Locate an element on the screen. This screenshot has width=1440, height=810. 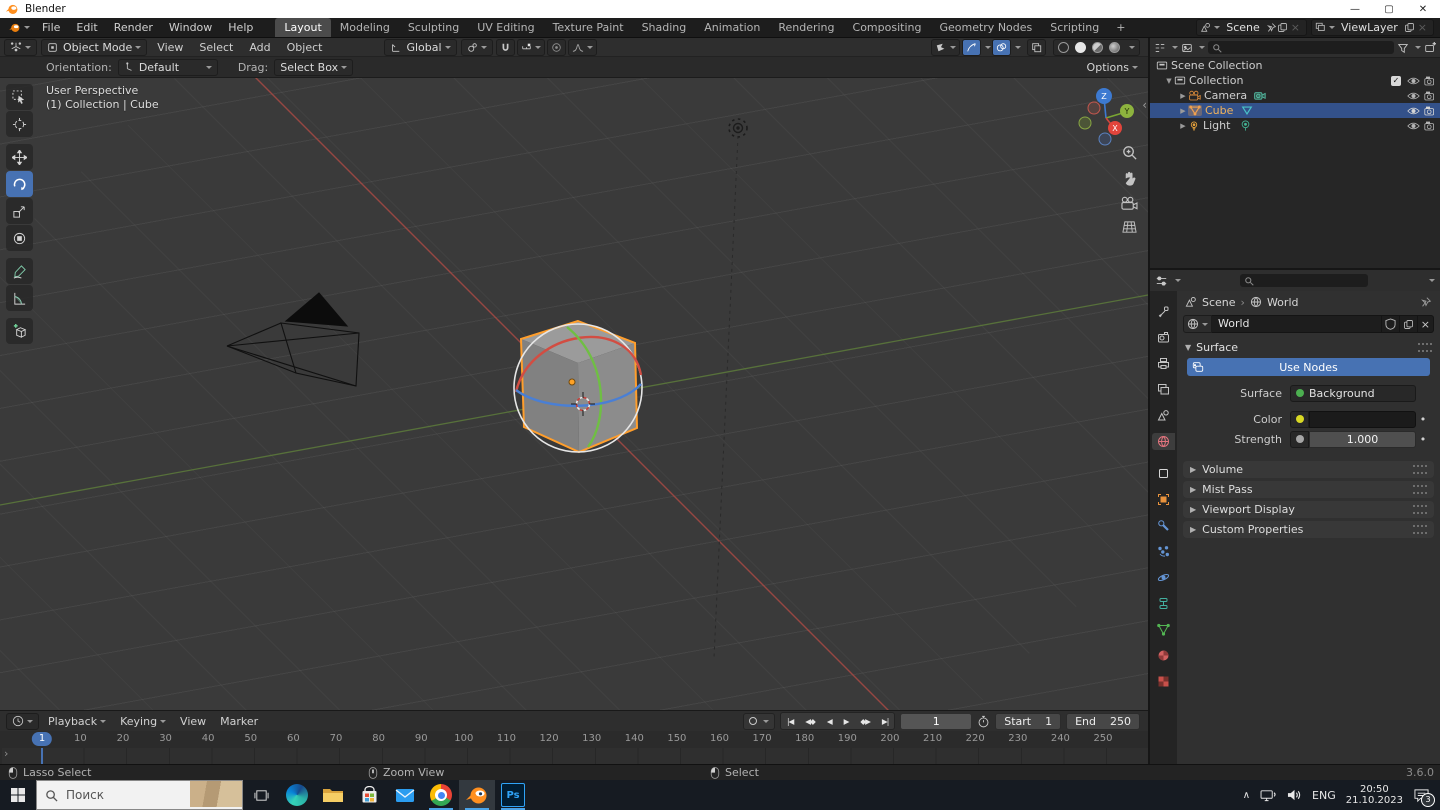
axis-z-handle: Z is located at coordinates (1104, 96).